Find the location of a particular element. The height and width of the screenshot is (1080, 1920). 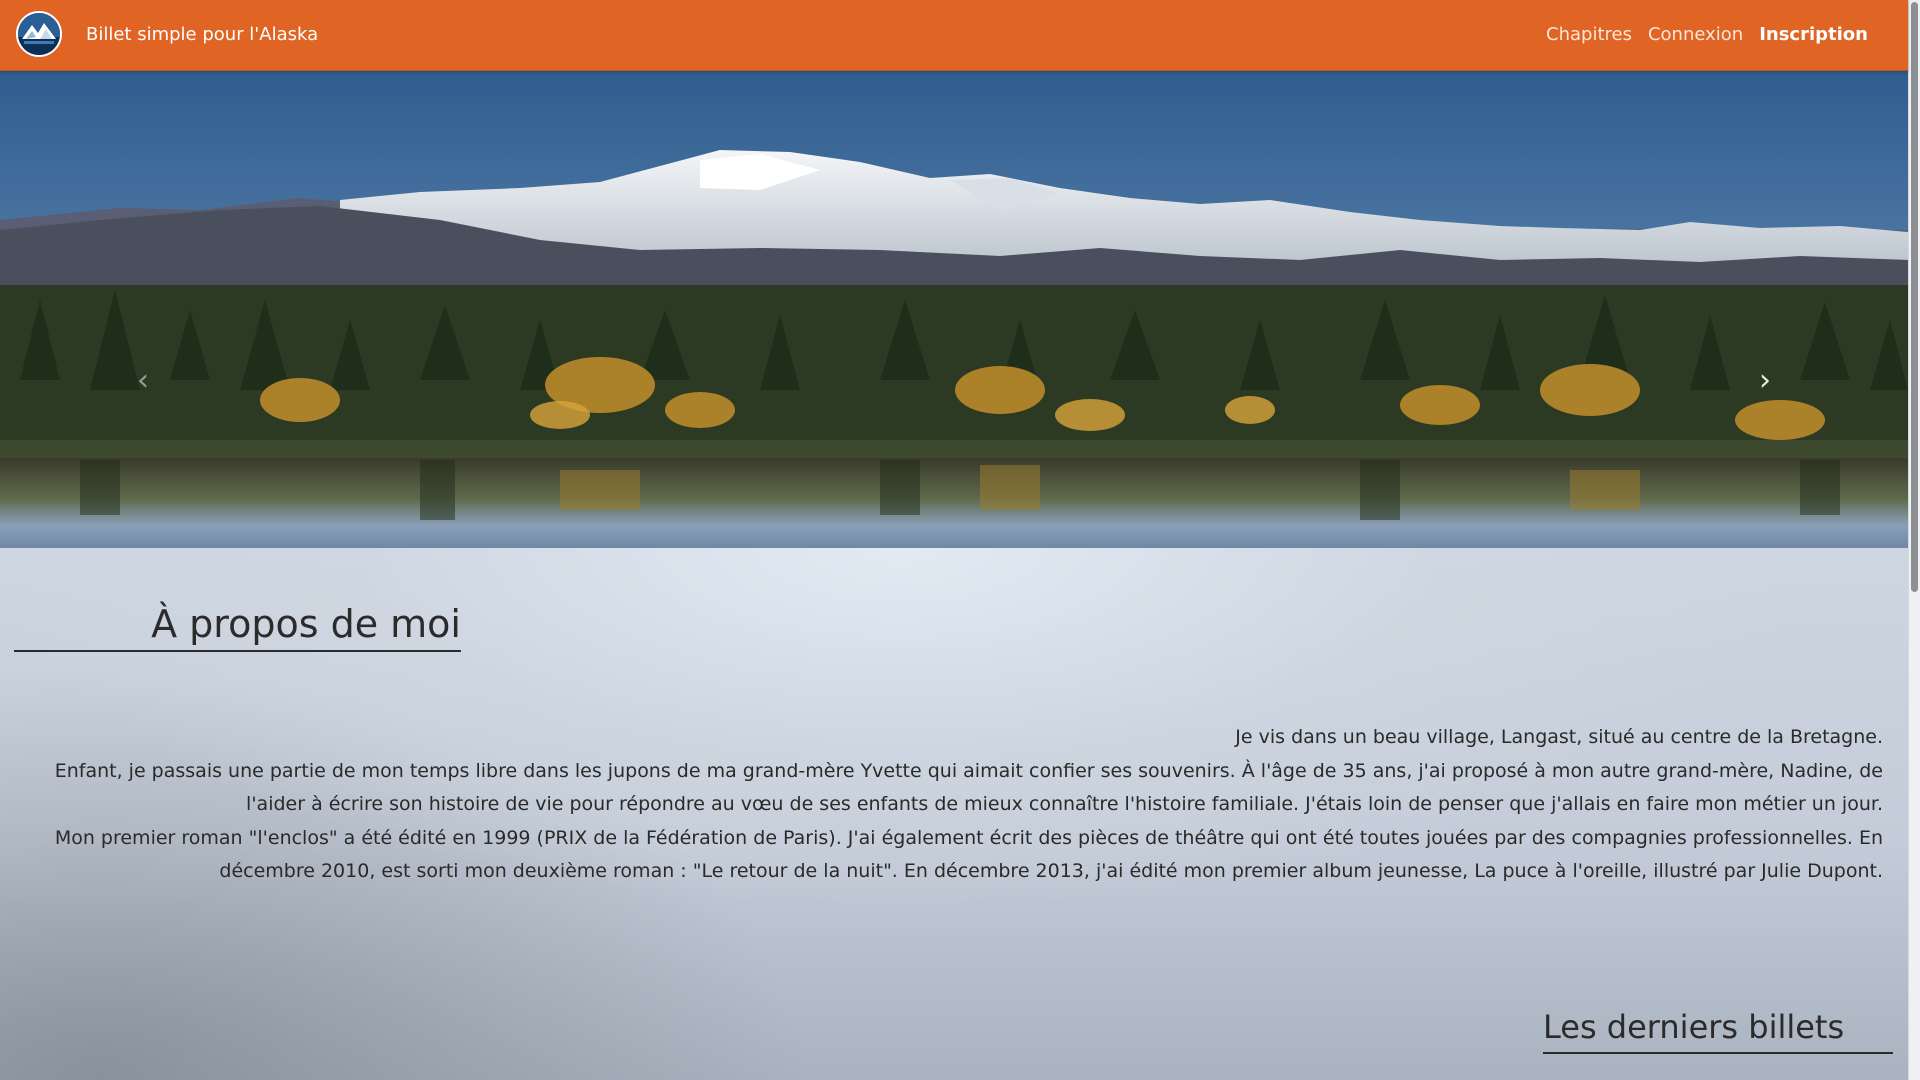

carousel-next-chevron-right-icon: › is located at coordinates (1765, 380).